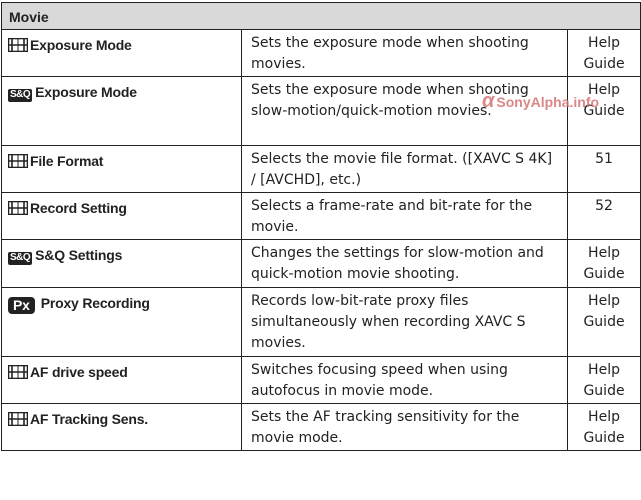  I want to click on watermark-text: SonyAlpha.info, so click(548, 102).